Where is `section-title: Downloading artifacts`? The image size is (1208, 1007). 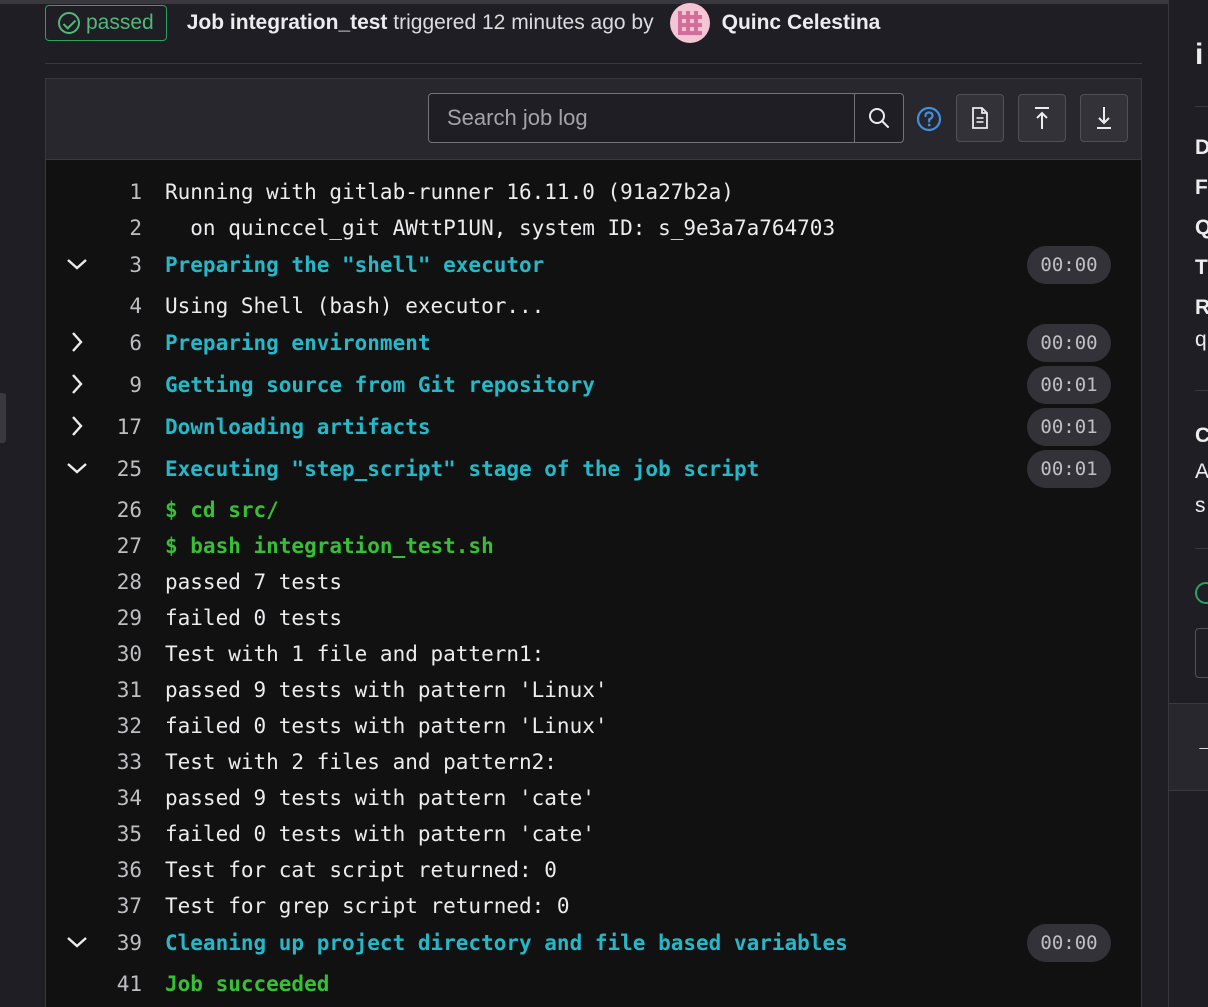 section-title: Downloading artifacts is located at coordinates (298, 427).